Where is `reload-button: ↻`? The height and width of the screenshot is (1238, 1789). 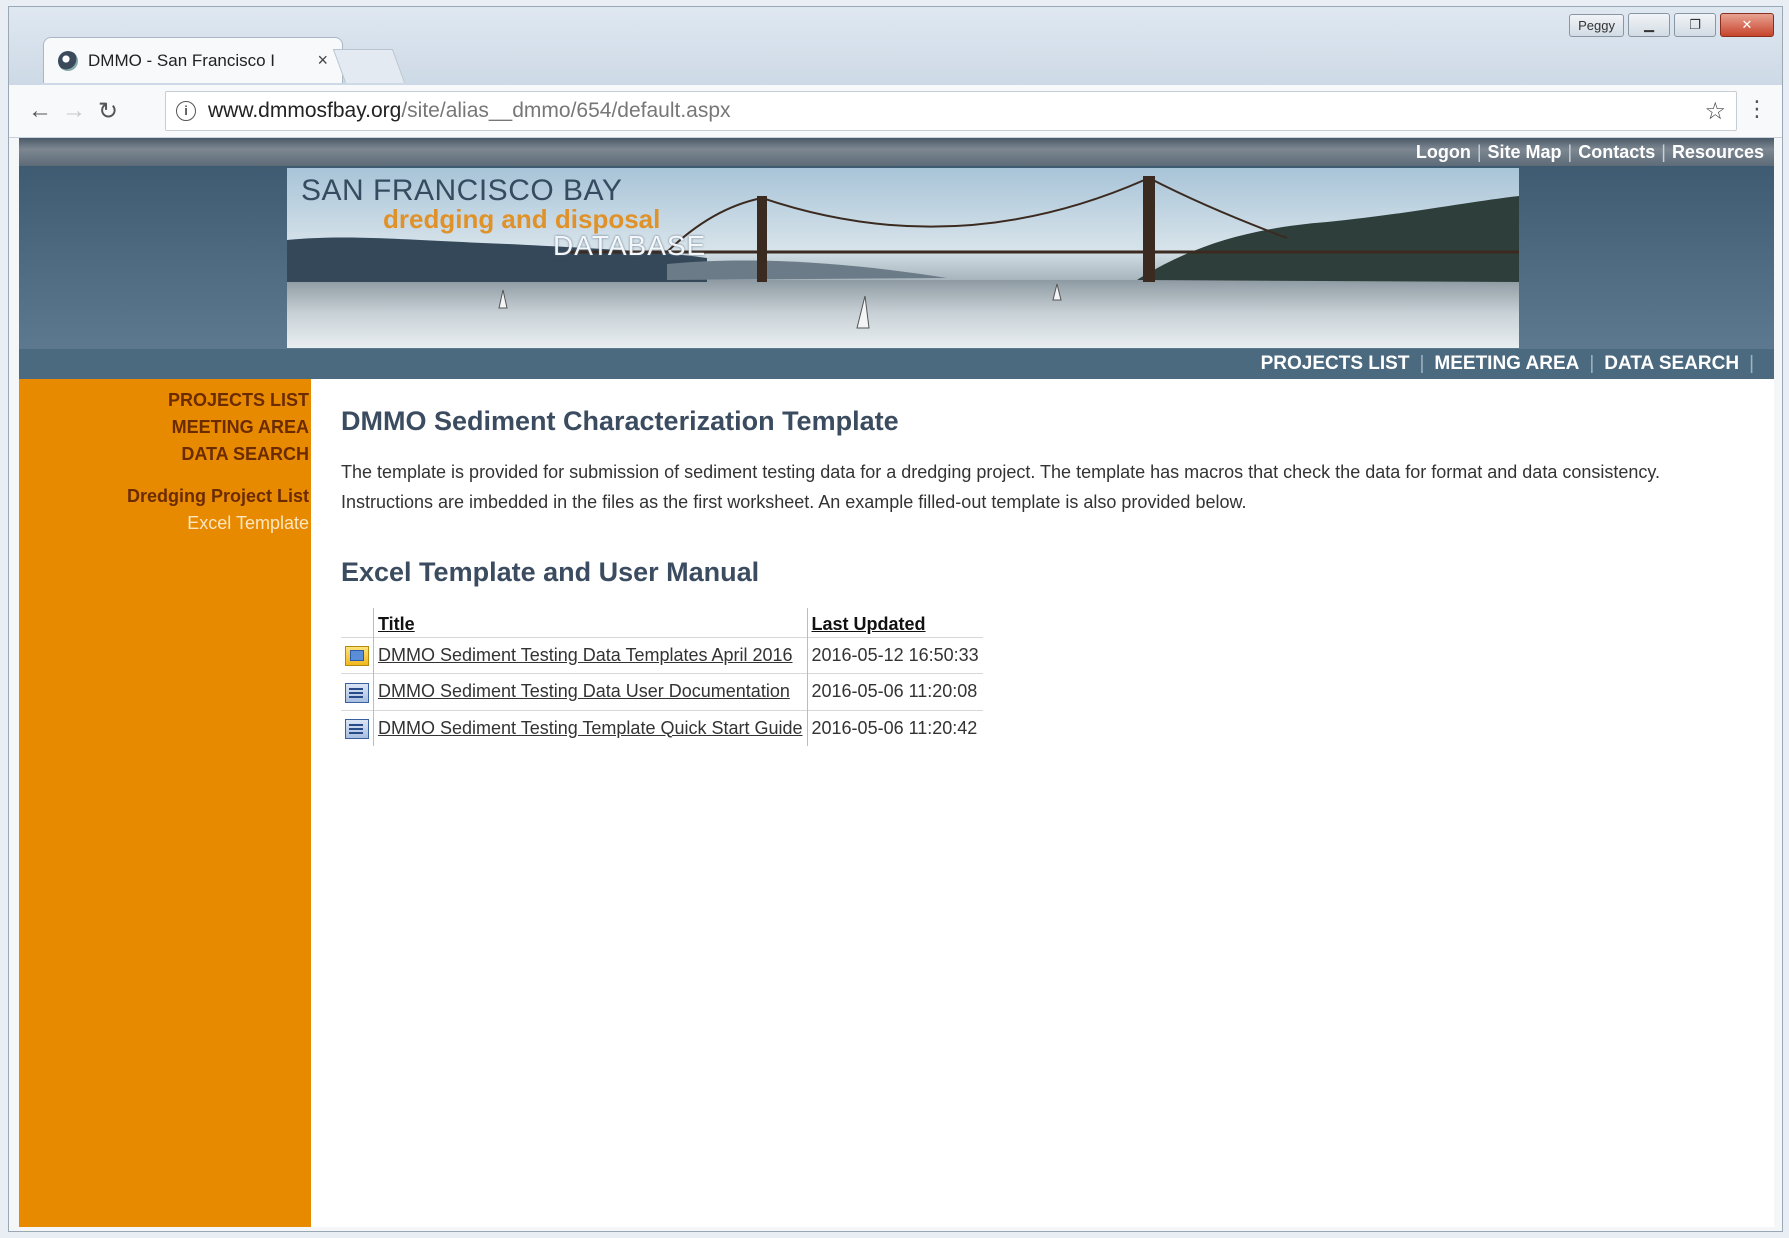
reload-button: ↻ is located at coordinates (108, 111).